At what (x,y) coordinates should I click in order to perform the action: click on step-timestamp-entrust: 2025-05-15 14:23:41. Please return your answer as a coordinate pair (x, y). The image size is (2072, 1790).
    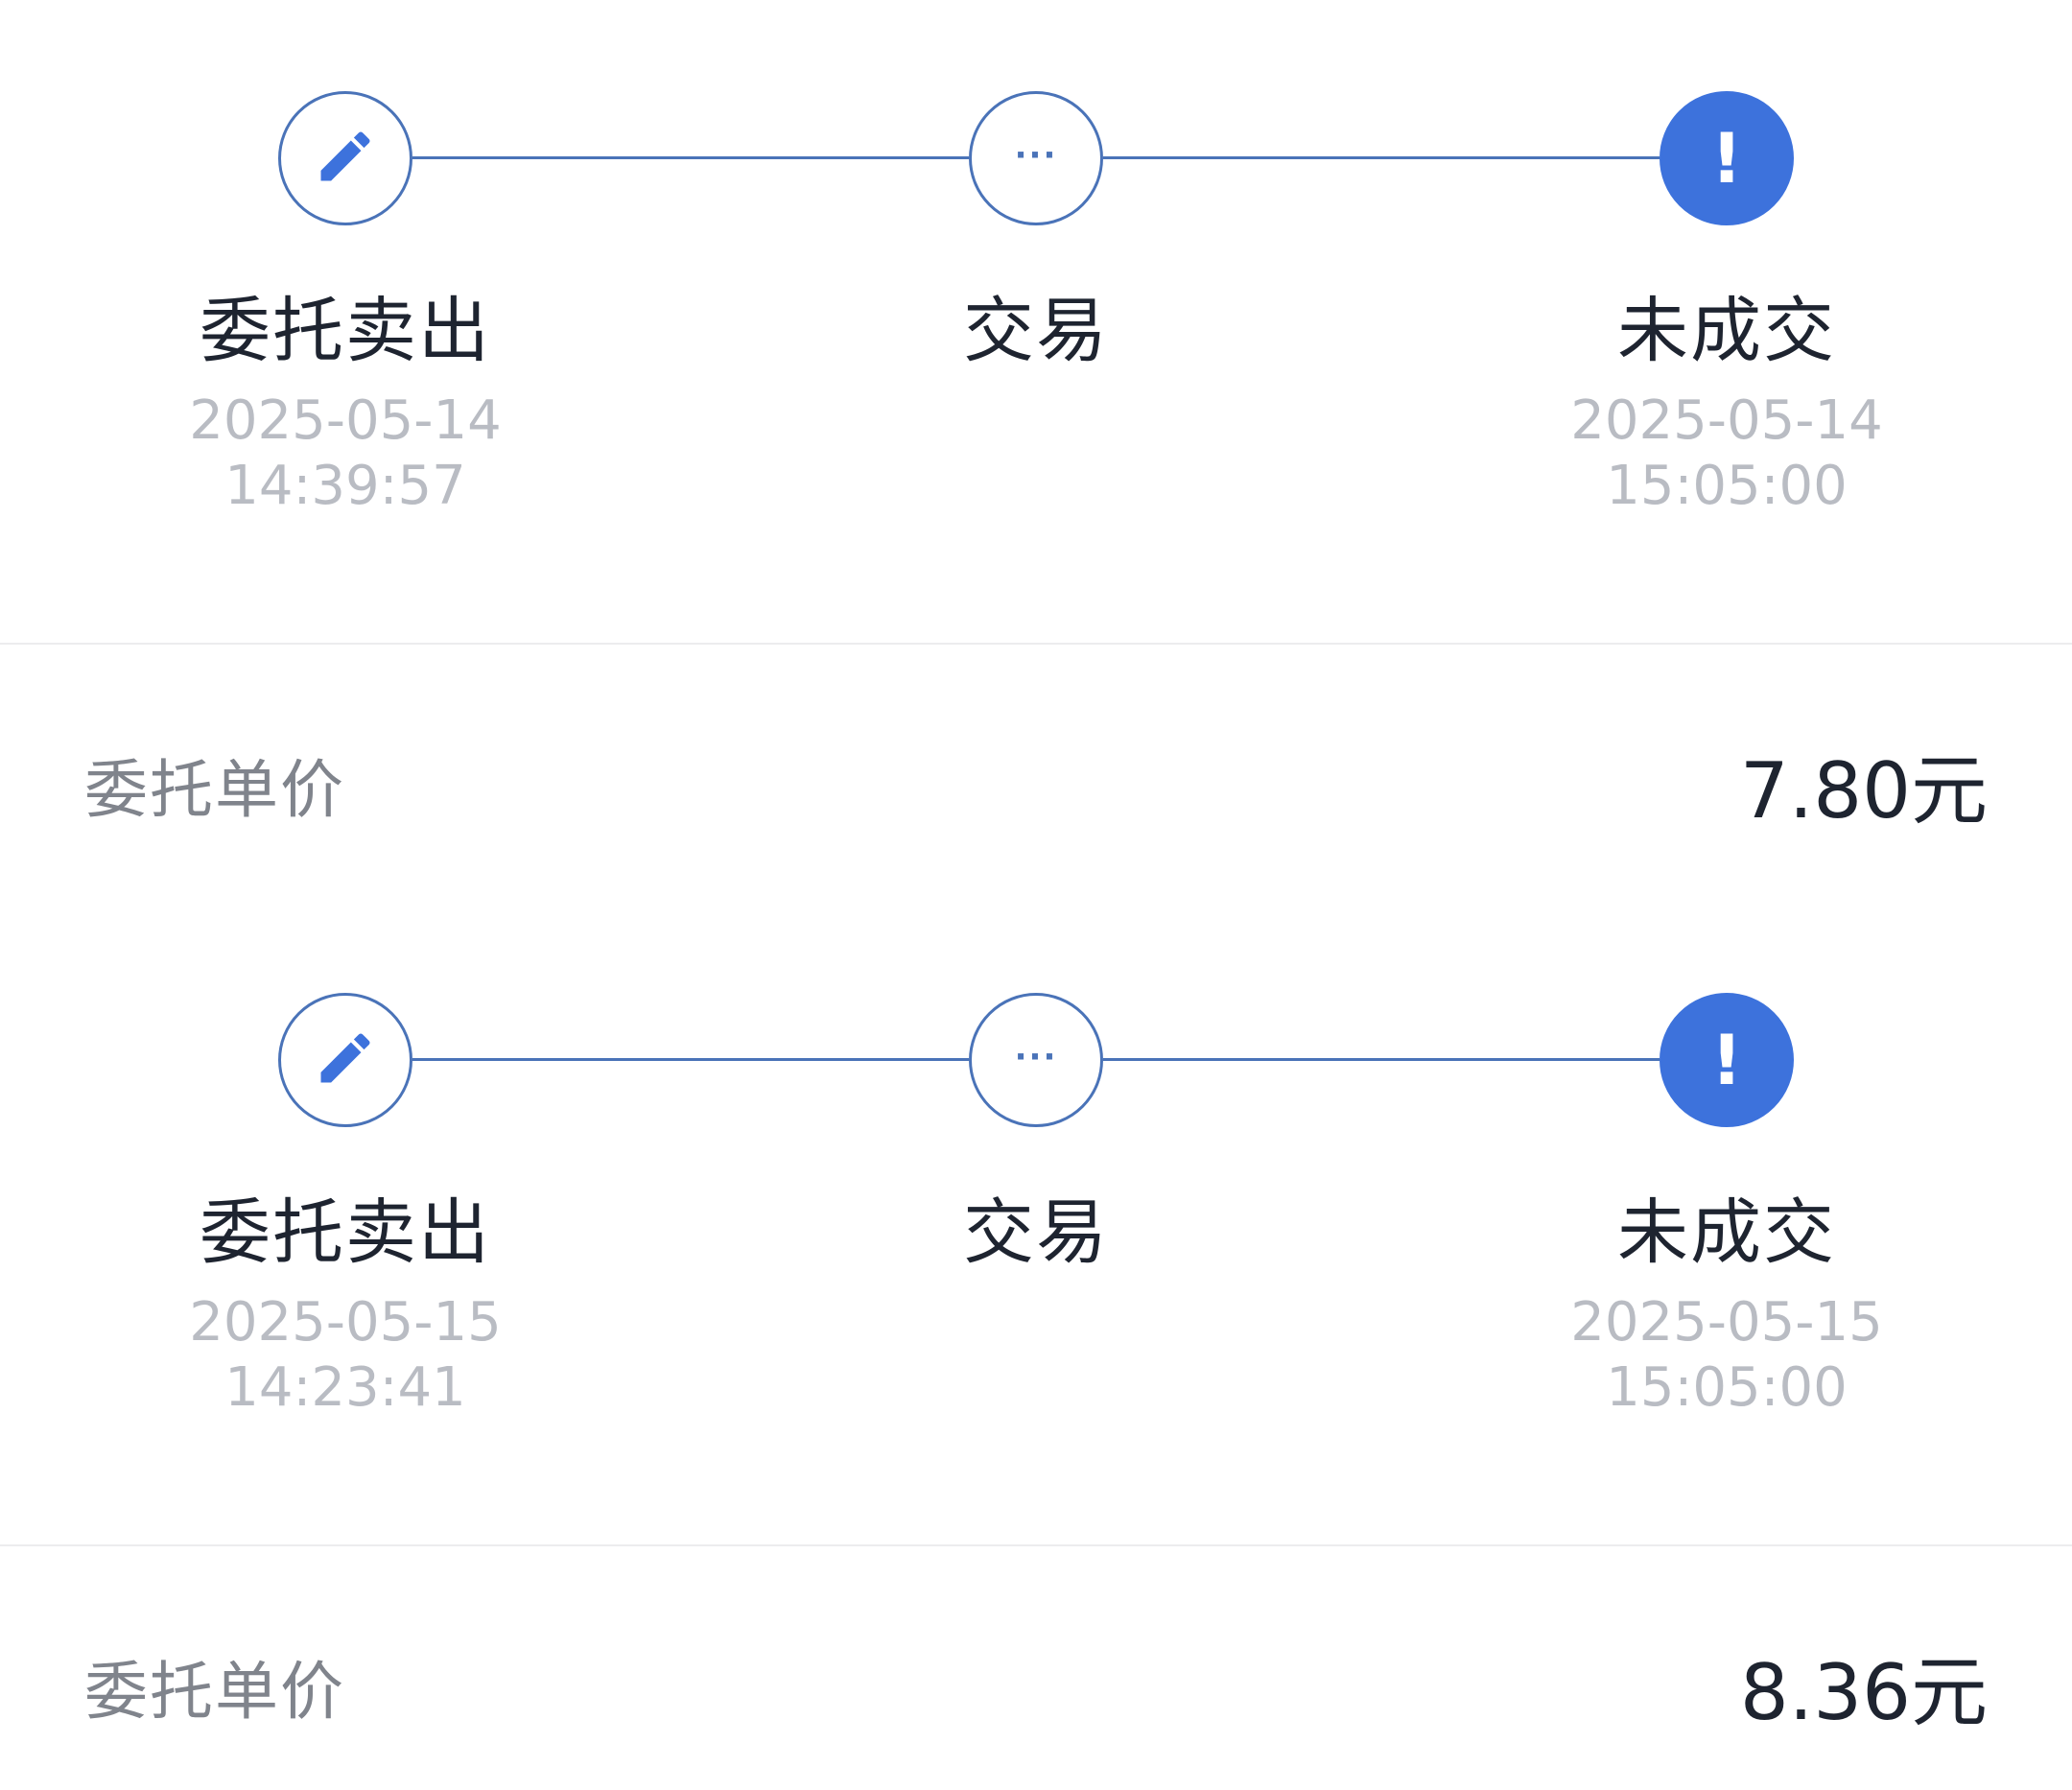
    Looking at the image, I should click on (345, 1356).